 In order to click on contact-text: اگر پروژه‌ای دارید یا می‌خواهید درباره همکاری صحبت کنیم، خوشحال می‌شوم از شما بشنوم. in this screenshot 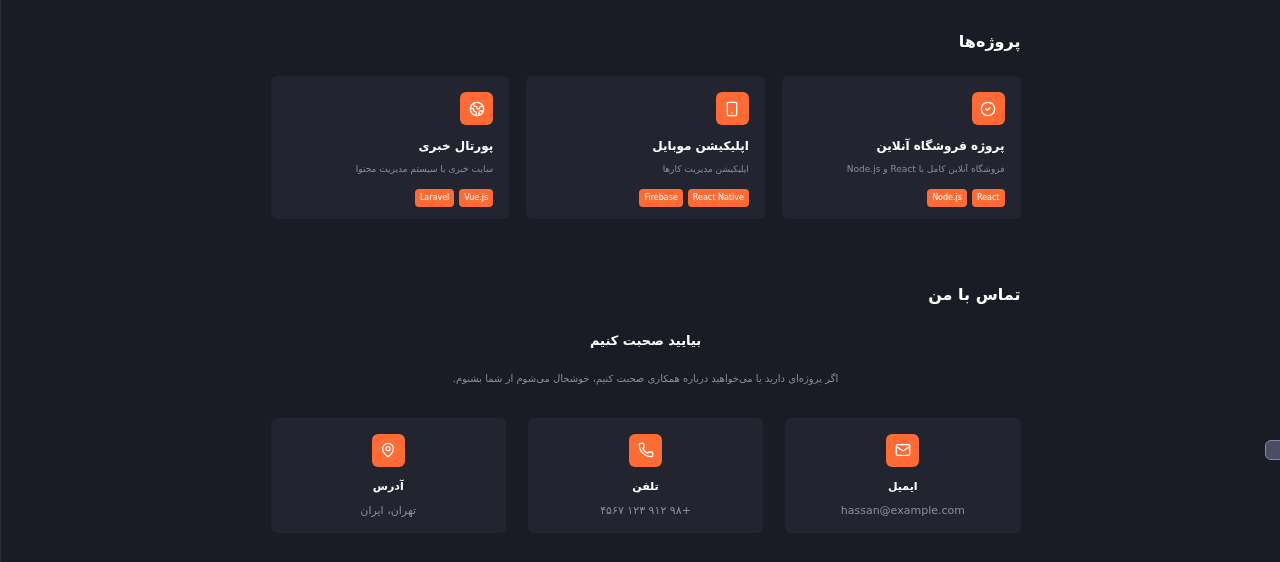, I will do `click(645, 378)`.